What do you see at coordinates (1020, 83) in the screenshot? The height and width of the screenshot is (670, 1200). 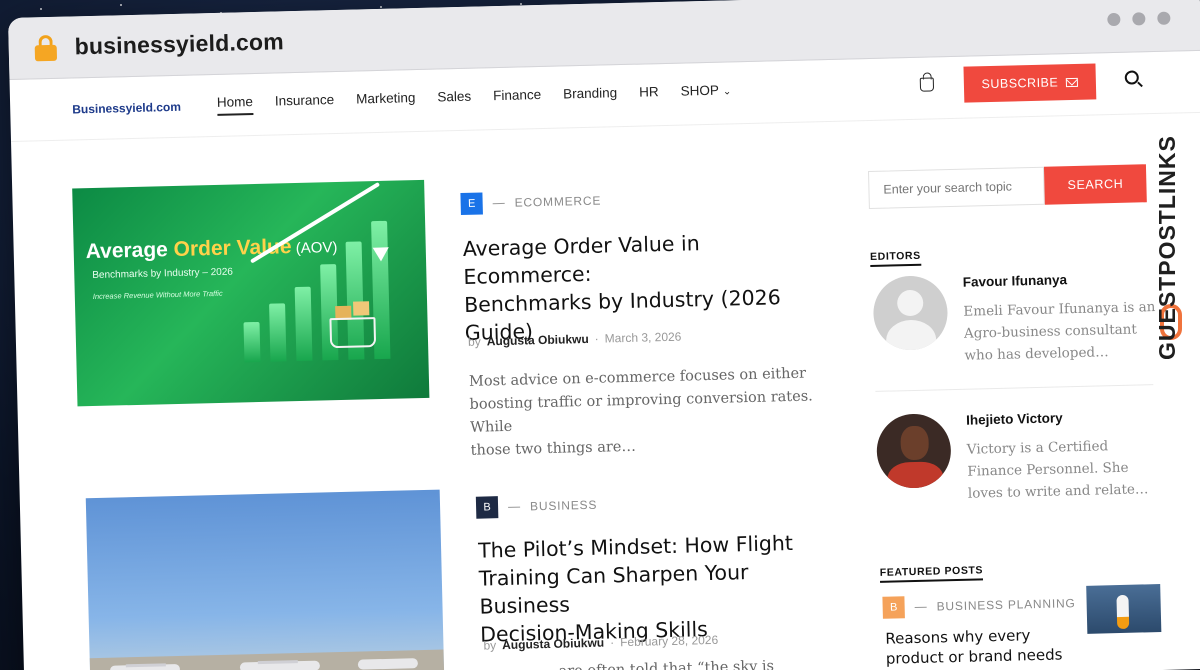 I see `subscribe-label: SUBSCRIBE` at bounding box center [1020, 83].